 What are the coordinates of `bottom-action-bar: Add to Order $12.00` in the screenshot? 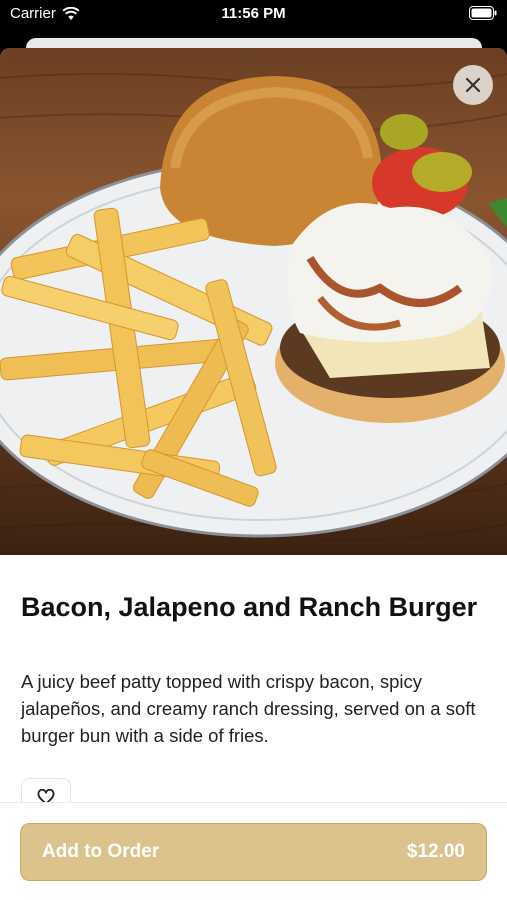 It's located at (253, 851).